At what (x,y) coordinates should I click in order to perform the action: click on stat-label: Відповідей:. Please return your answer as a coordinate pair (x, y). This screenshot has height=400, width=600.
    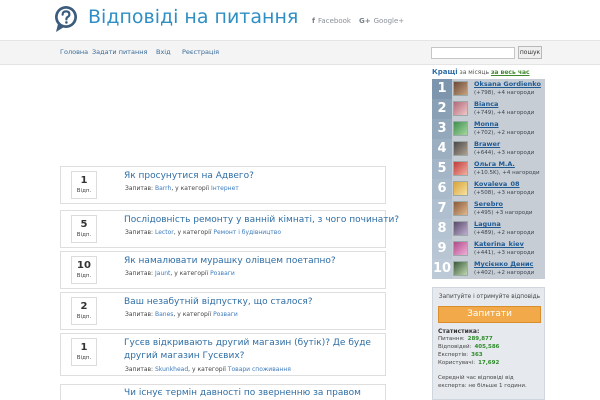
    Looking at the image, I should click on (455, 347).